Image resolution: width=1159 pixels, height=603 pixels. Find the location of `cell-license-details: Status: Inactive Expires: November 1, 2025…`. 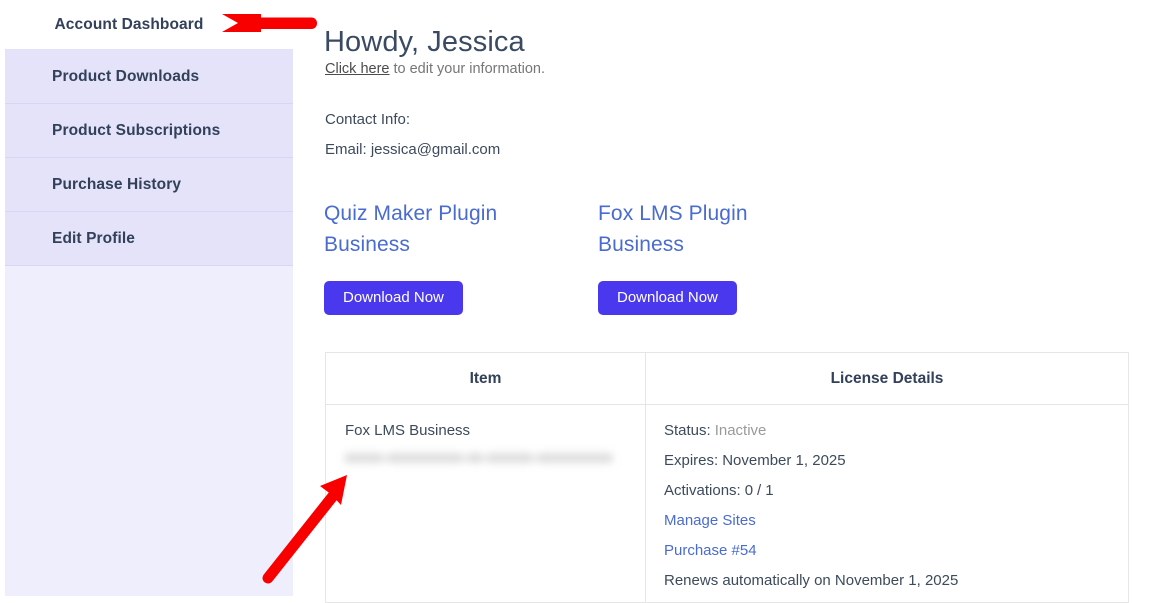

cell-license-details: Status: Inactive Expires: November 1, 2025… is located at coordinates (887, 503).